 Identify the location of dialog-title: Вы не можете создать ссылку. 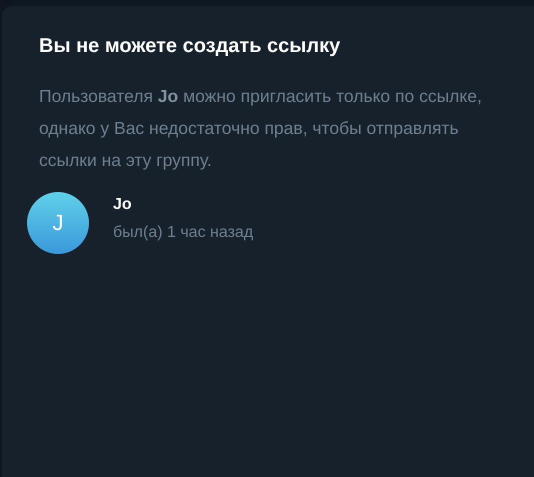
(190, 46).